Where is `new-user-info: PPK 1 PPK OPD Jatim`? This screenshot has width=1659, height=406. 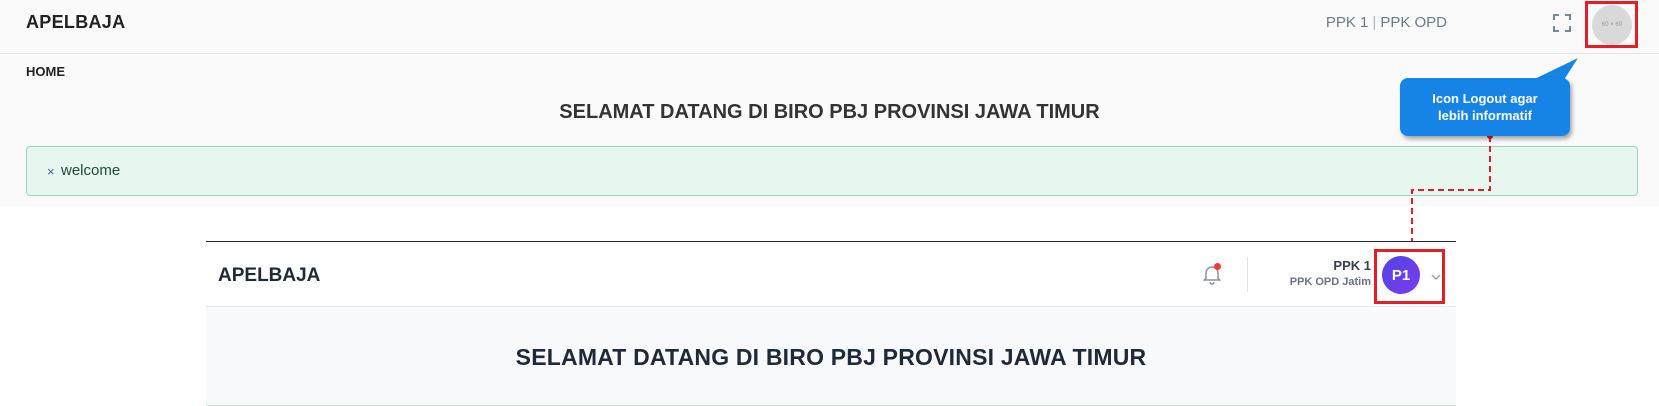
new-user-info: PPK 1 PPK OPD Jatim is located at coordinates (1313, 273).